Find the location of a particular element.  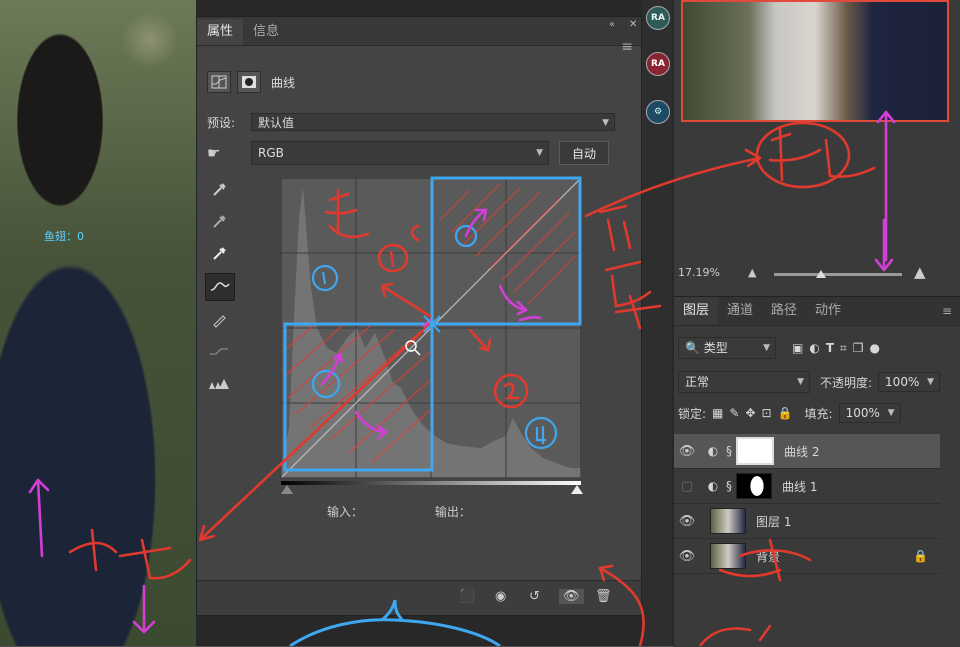

lock-icon: 🔒 is located at coordinates (920, 556).